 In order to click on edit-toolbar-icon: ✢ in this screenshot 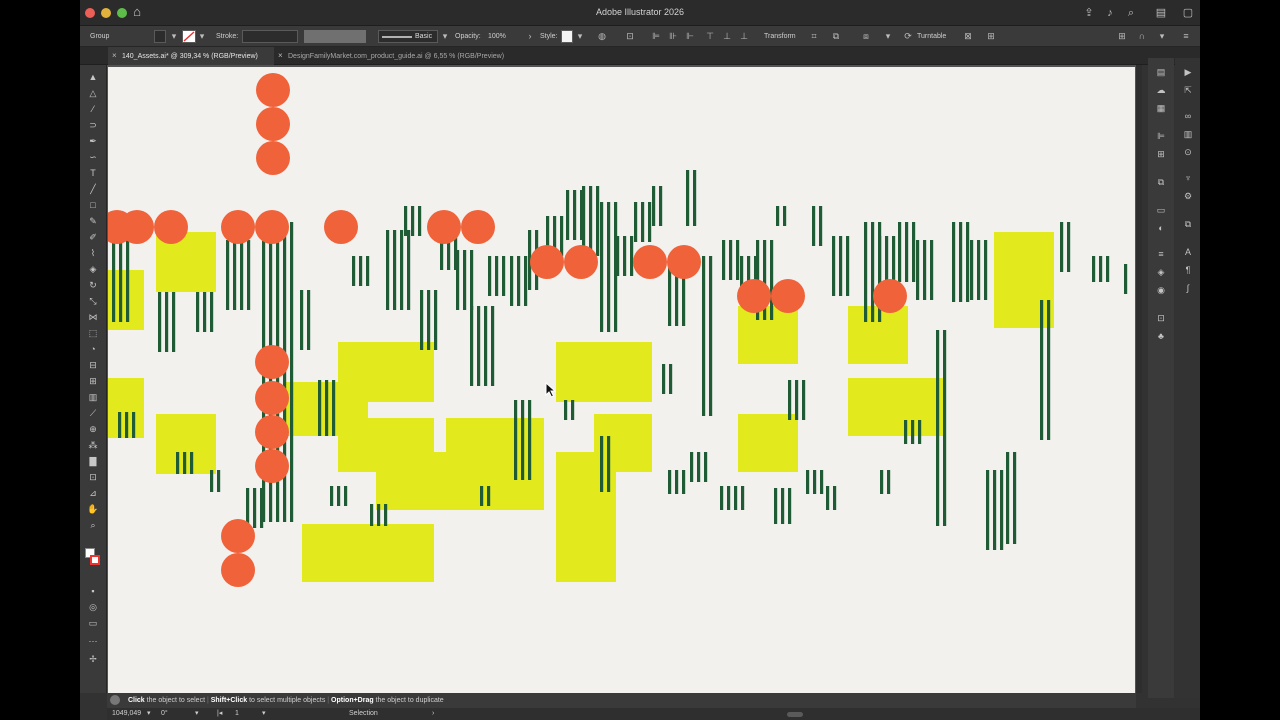, I will do `click(93, 659)`.